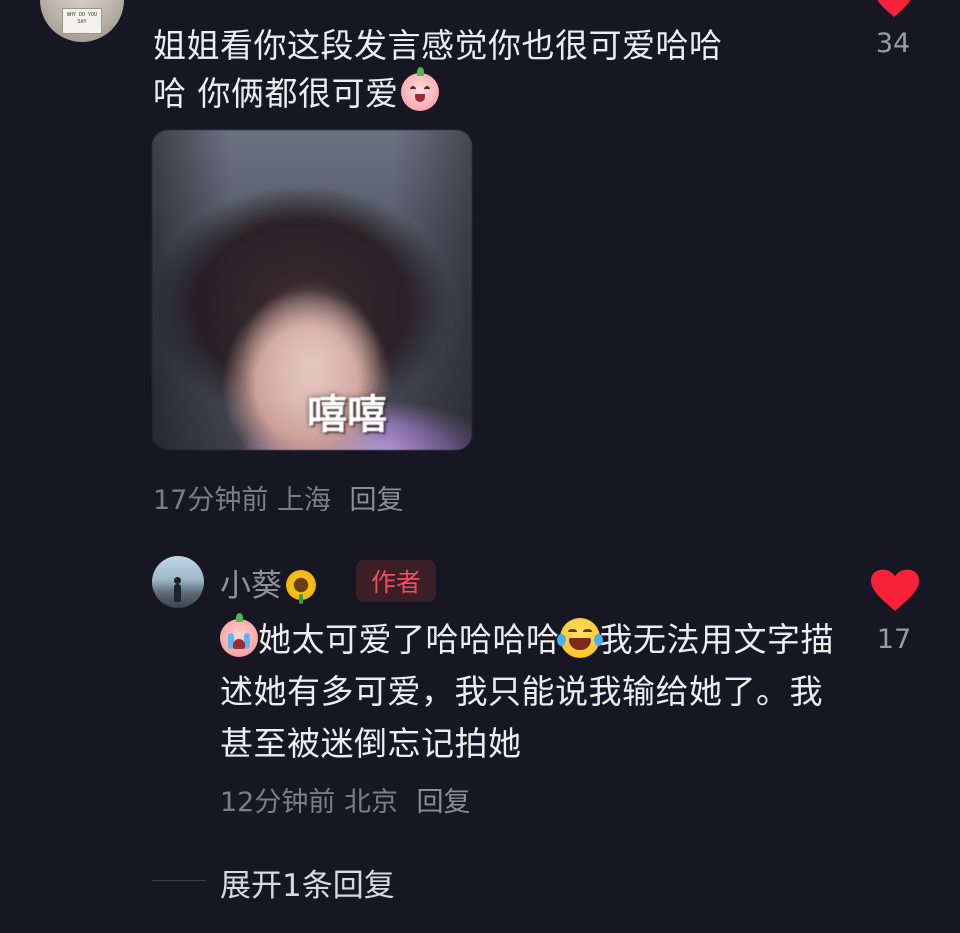 The image size is (960, 933). I want to click on expand-divider, so click(179, 880).